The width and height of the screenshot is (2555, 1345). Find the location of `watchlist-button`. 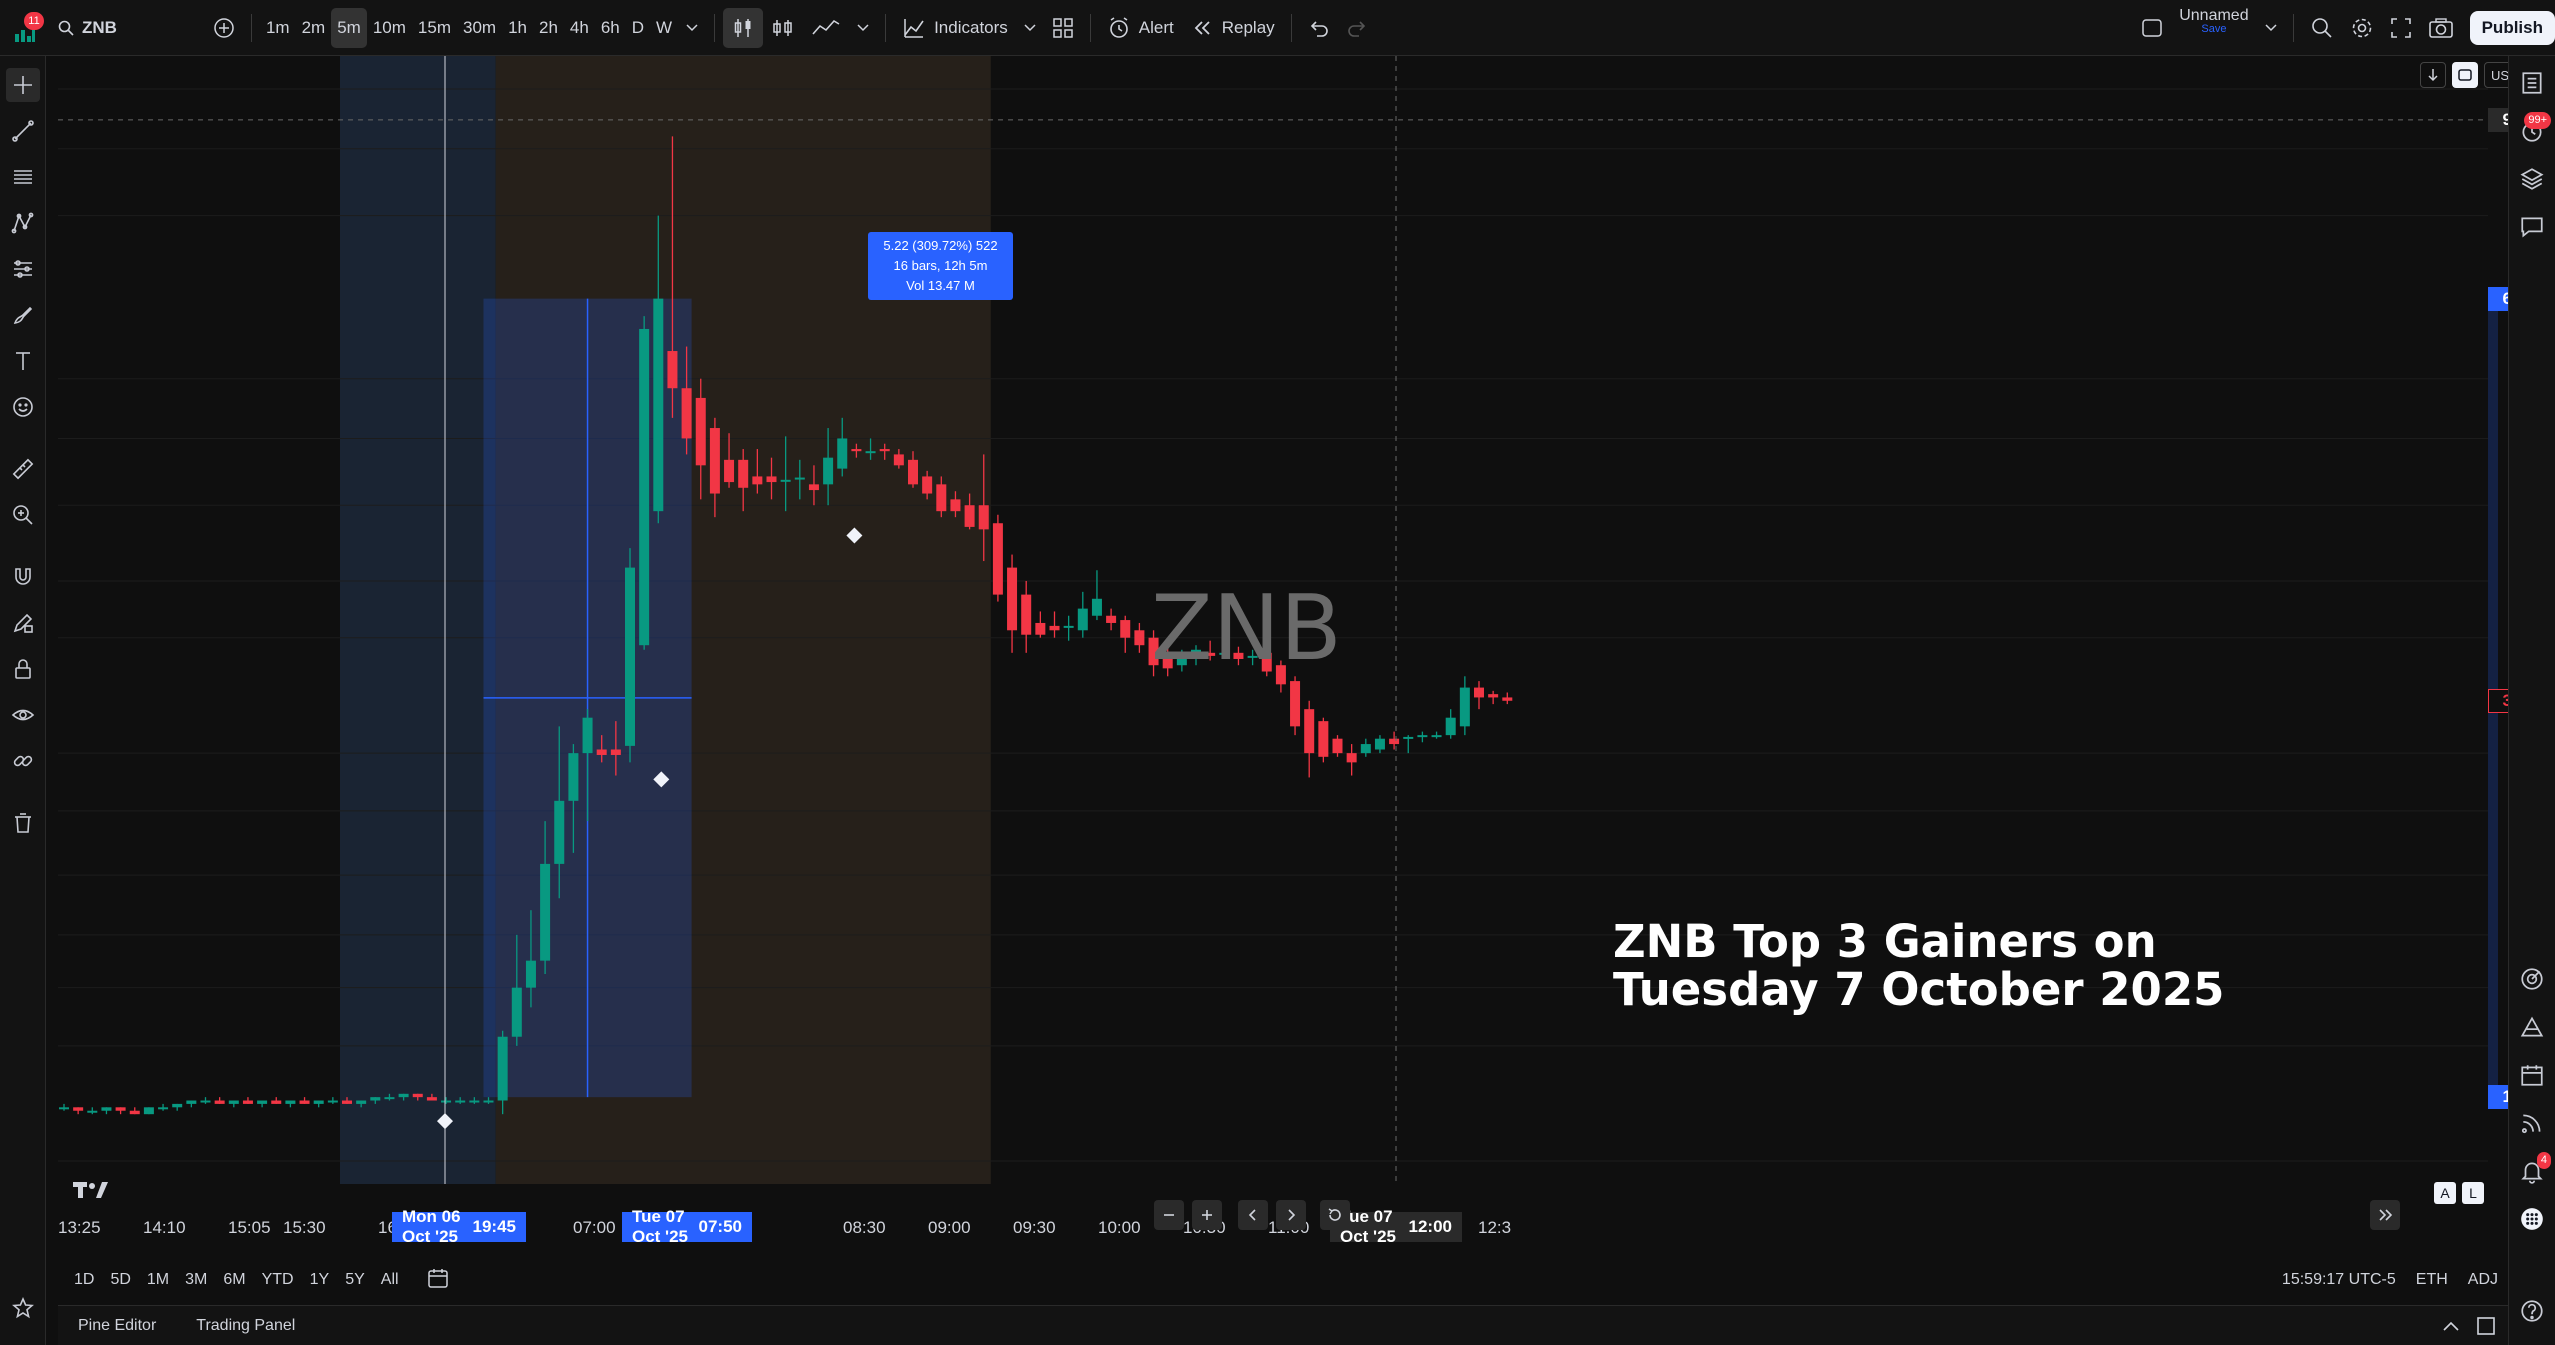

watchlist-button is located at coordinates (2532, 83).